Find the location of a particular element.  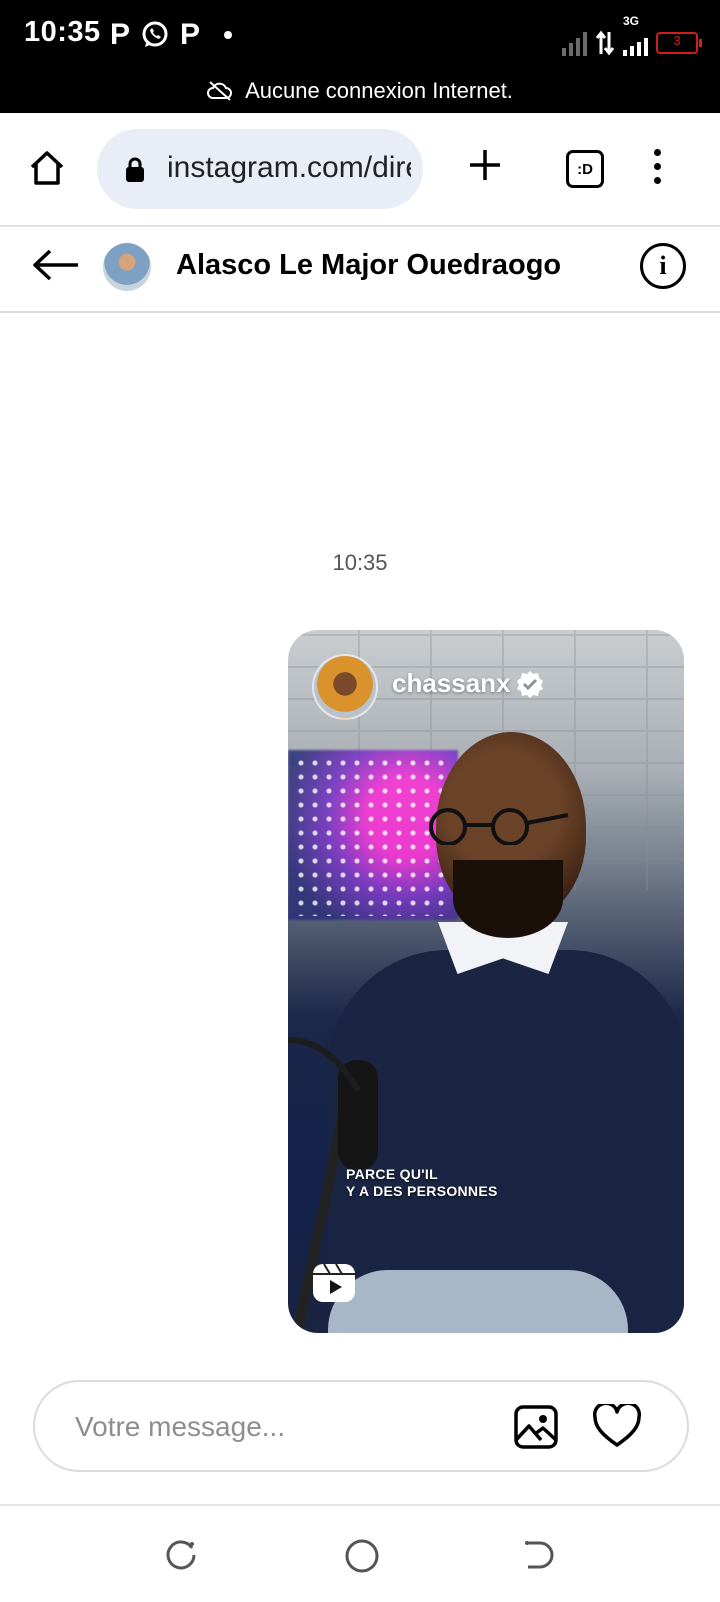

info-icon: i is located at coordinates (663, 265).